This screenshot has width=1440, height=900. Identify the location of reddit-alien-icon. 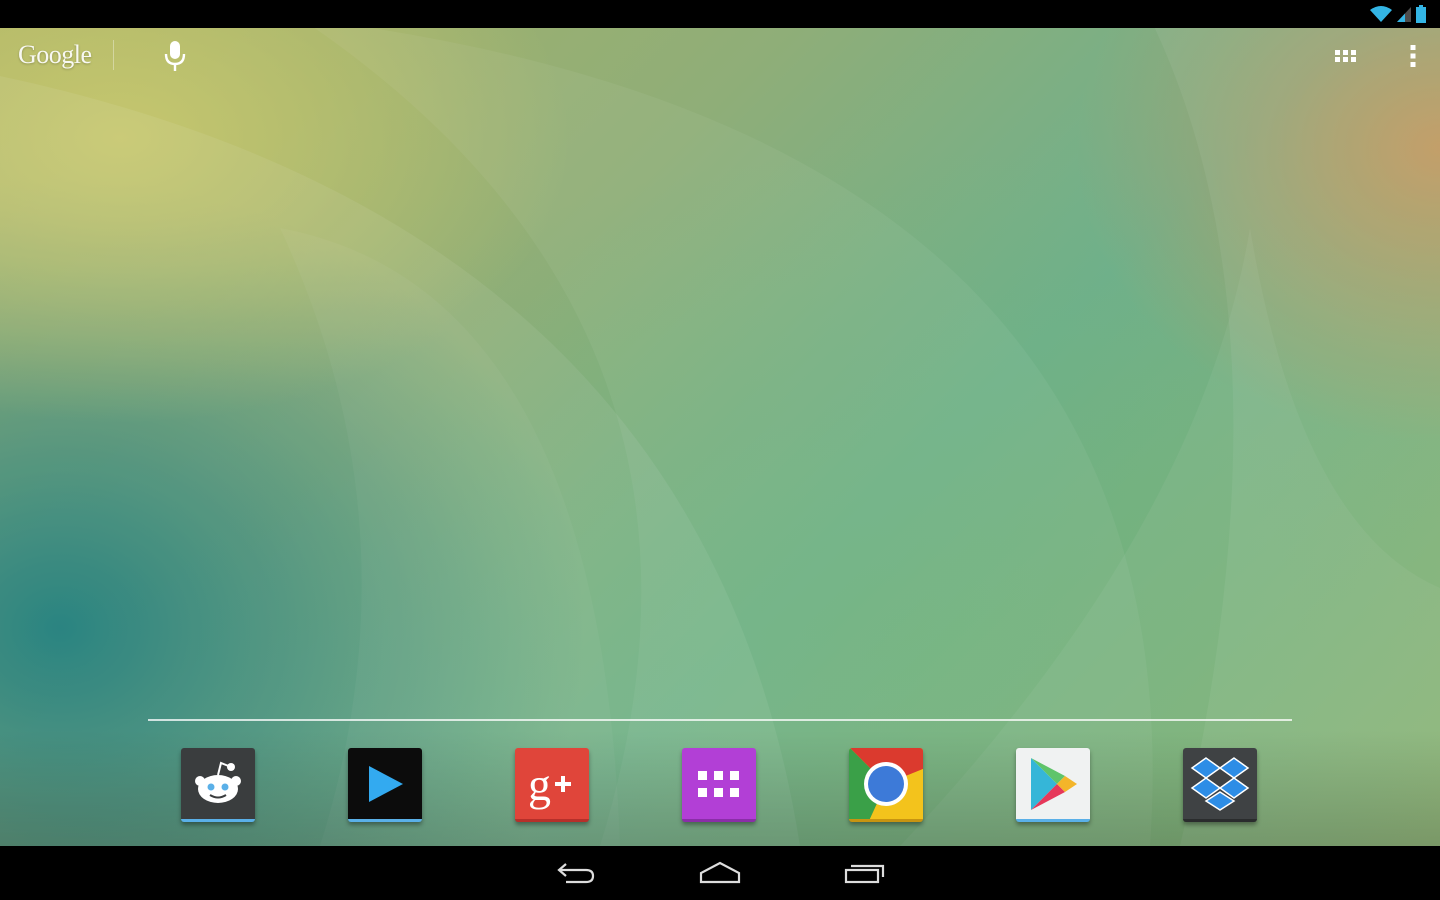
(218, 782).